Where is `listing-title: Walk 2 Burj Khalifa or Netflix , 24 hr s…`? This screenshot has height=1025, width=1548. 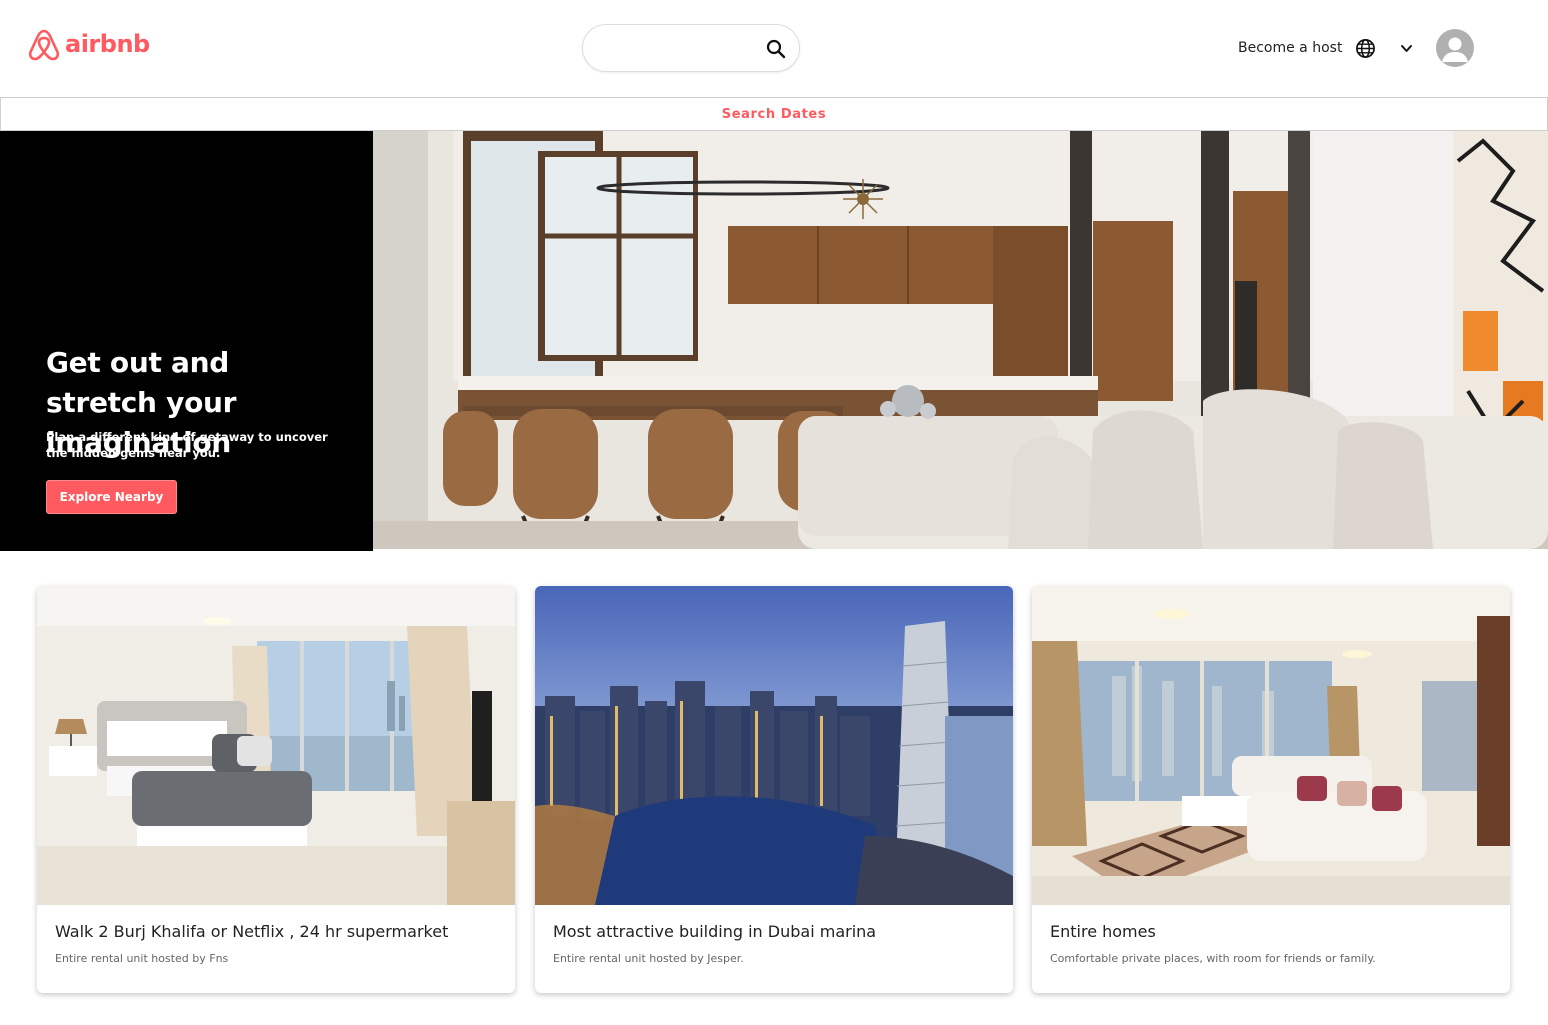
listing-title: Walk 2 Burj Khalifa or Netflix , 24 hr s… is located at coordinates (252, 931).